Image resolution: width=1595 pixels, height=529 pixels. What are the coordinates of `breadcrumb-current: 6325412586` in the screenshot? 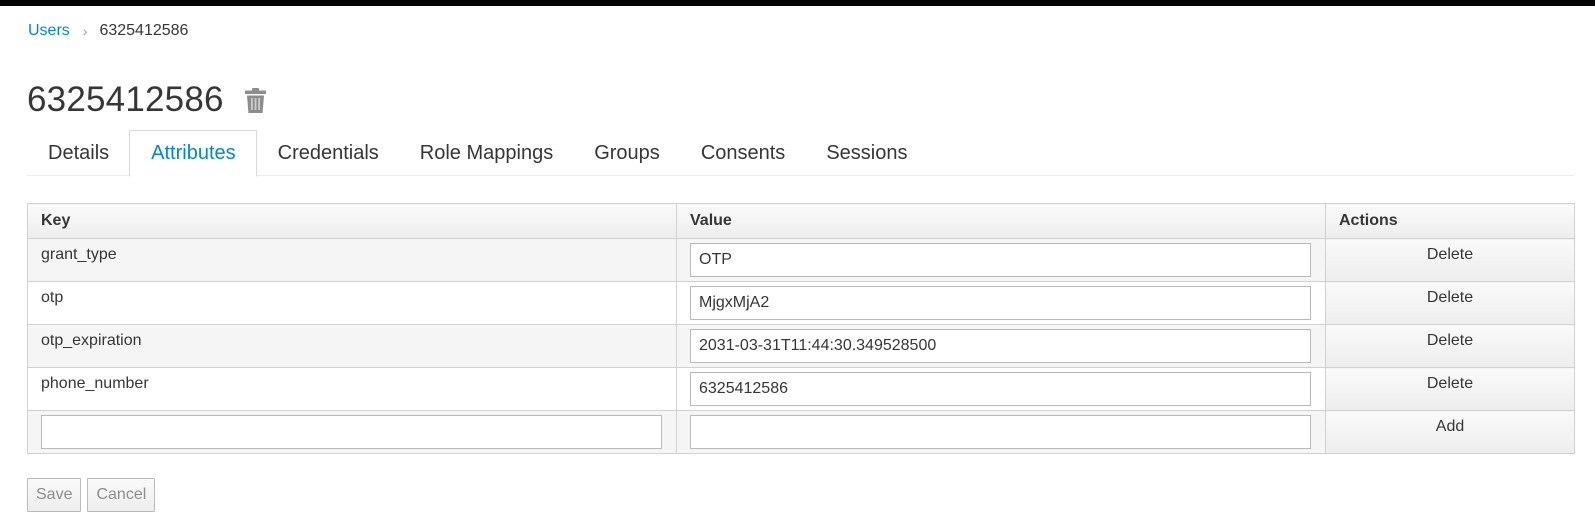 It's located at (144, 30).